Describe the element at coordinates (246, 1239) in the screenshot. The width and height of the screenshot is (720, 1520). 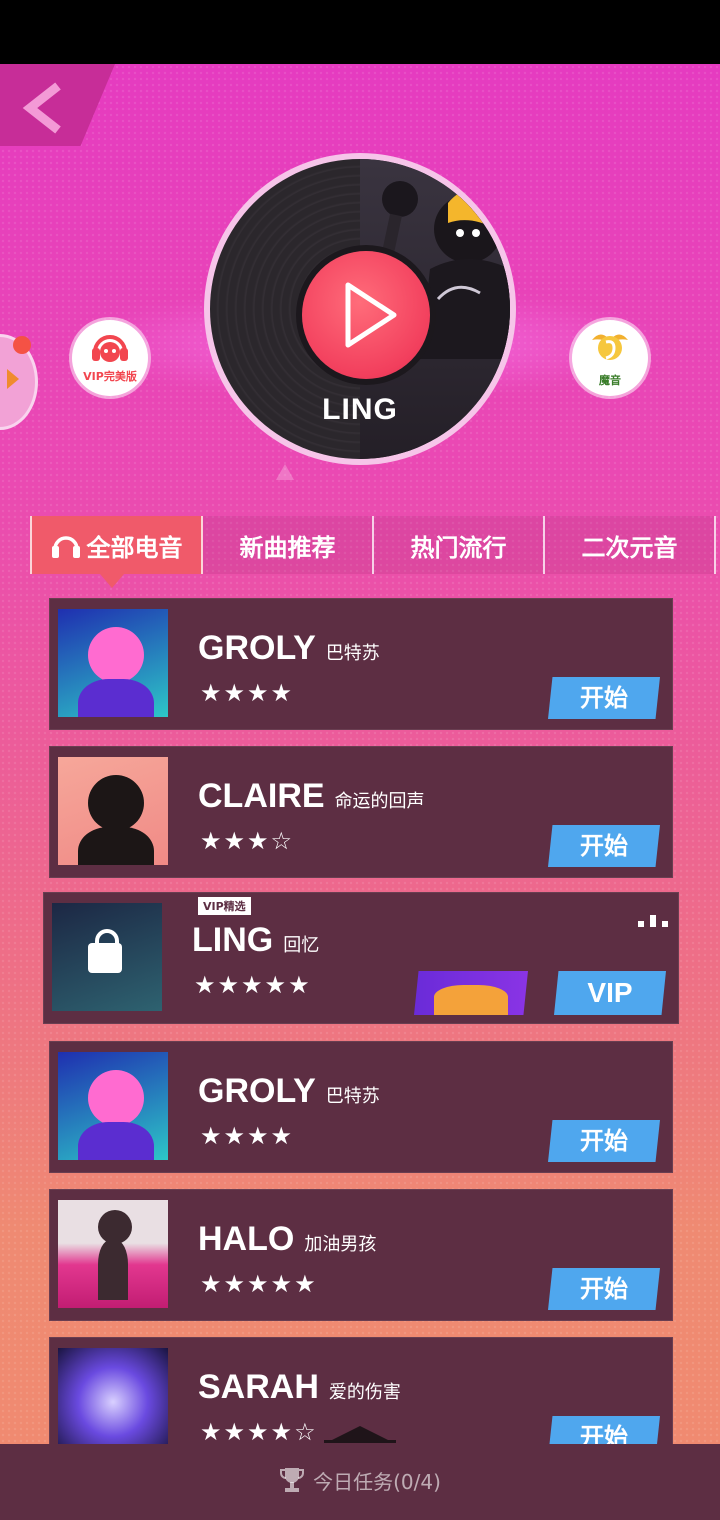
I see `song-artist: HALO` at that location.